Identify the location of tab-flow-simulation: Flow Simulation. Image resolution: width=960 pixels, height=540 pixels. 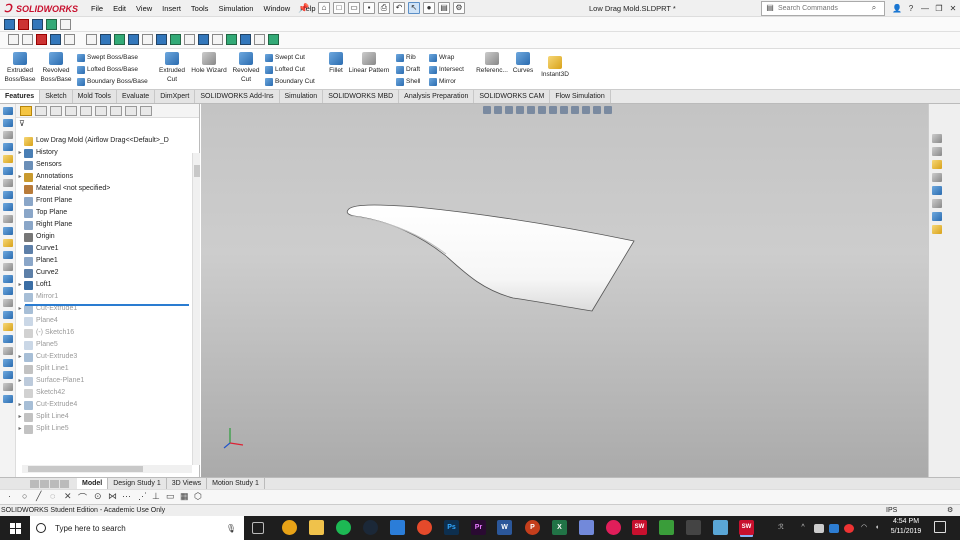
(580, 96).